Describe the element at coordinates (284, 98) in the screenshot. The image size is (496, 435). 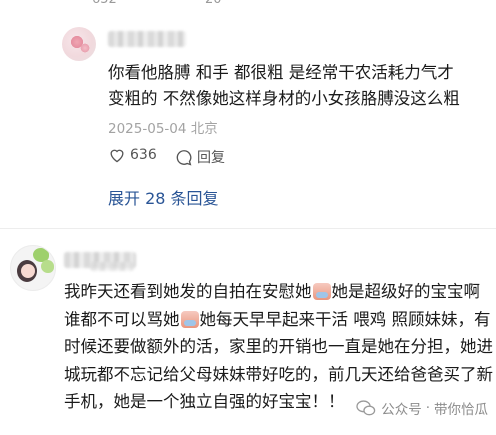
I see `reply-text-line: 变粗的 不然像她这样身材的小女孩胳膊没这么粗` at that location.